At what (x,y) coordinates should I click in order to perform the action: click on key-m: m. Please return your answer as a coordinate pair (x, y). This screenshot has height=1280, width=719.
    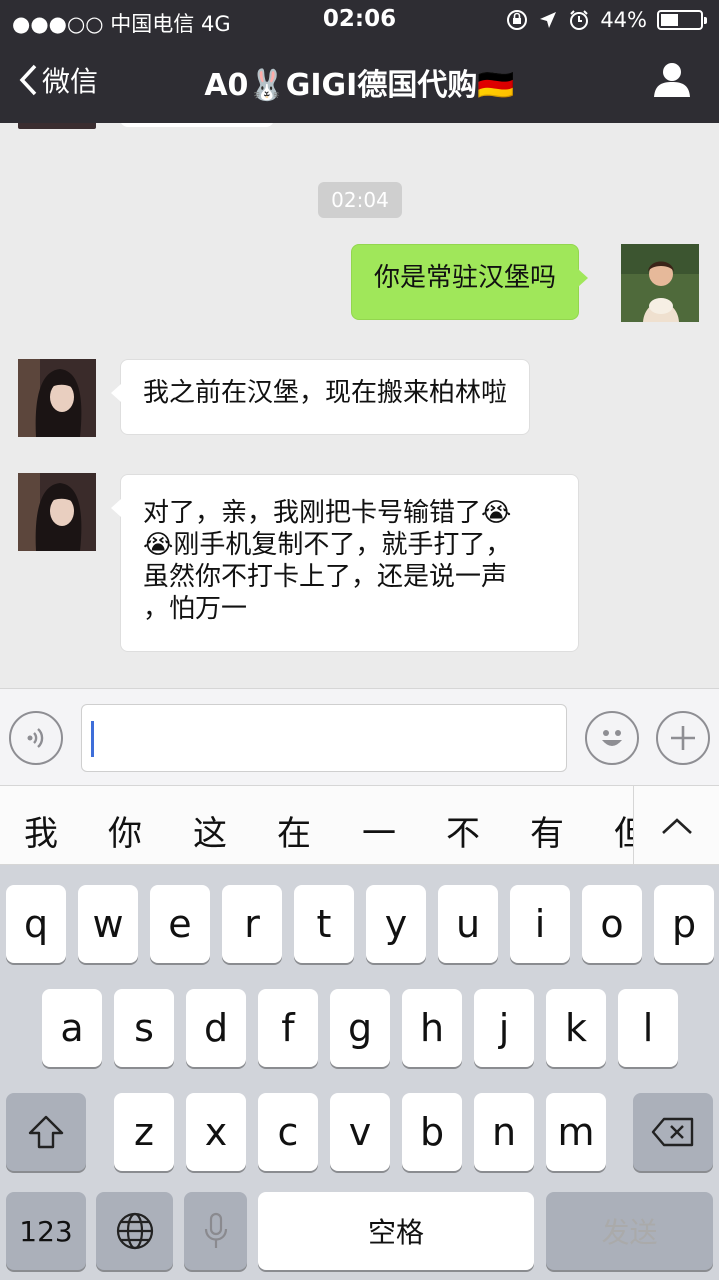
    Looking at the image, I should click on (576, 1132).